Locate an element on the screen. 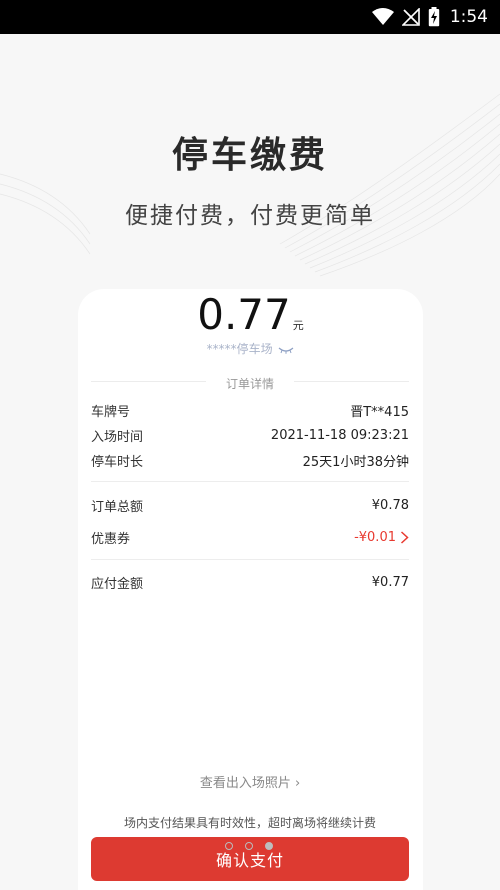 This screenshot has height=890, width=500. order-total-label: 订单总额 is located at coordinates (117, 507).